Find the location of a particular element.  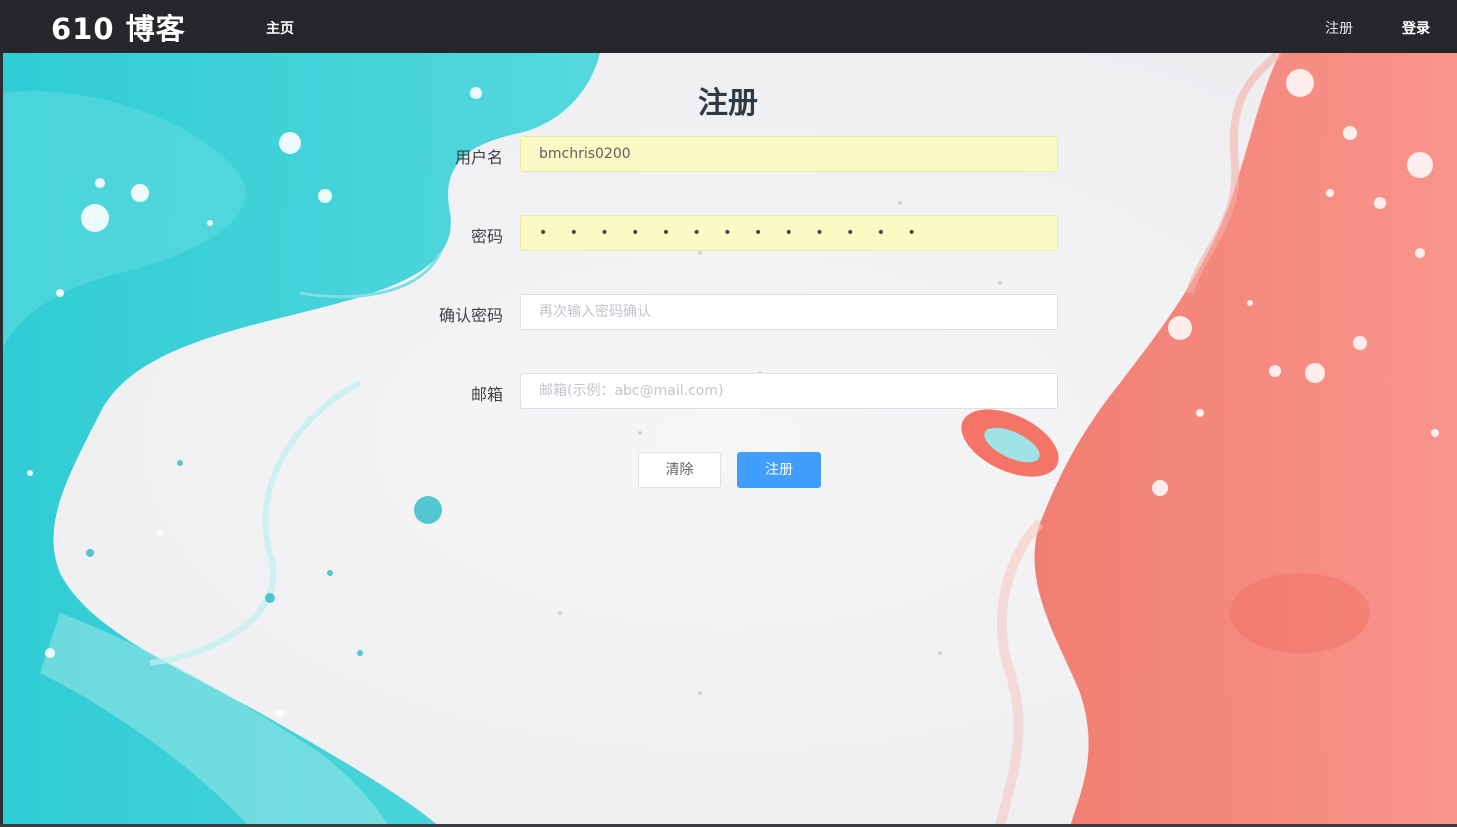

username-label: 用户名 is located at coordinates (478, 157).